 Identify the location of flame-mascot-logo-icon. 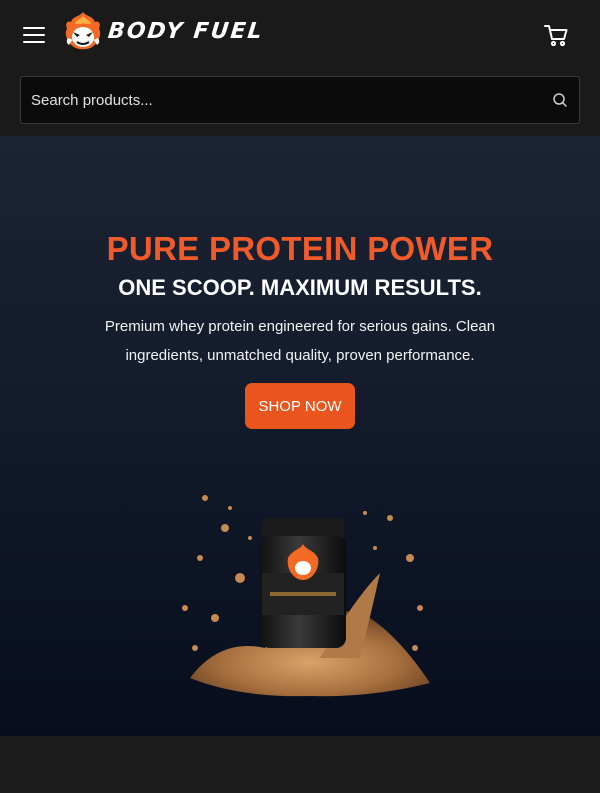
(83, 31).